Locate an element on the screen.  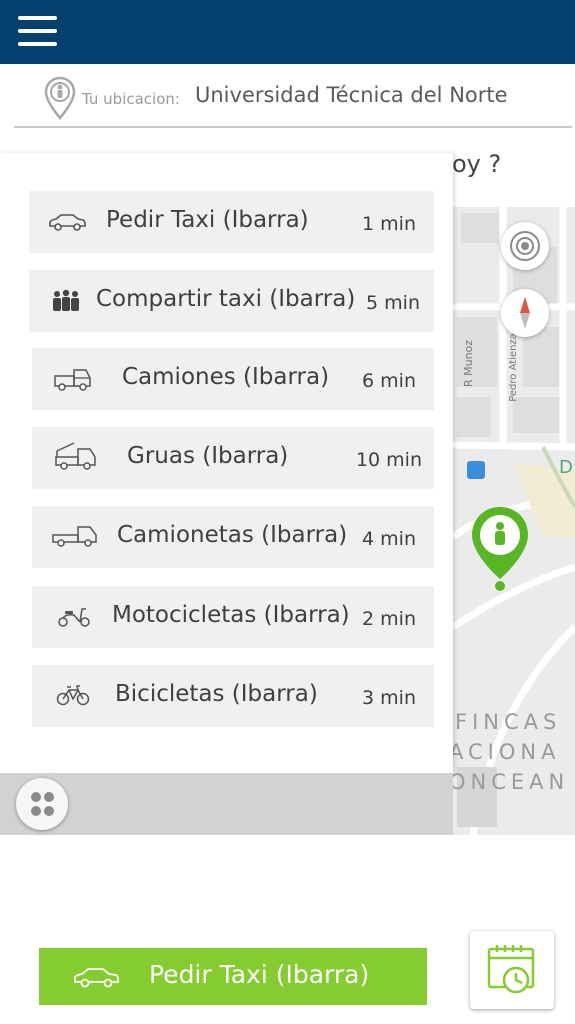
grid-dots-icon is located at coordinates (42, 804).